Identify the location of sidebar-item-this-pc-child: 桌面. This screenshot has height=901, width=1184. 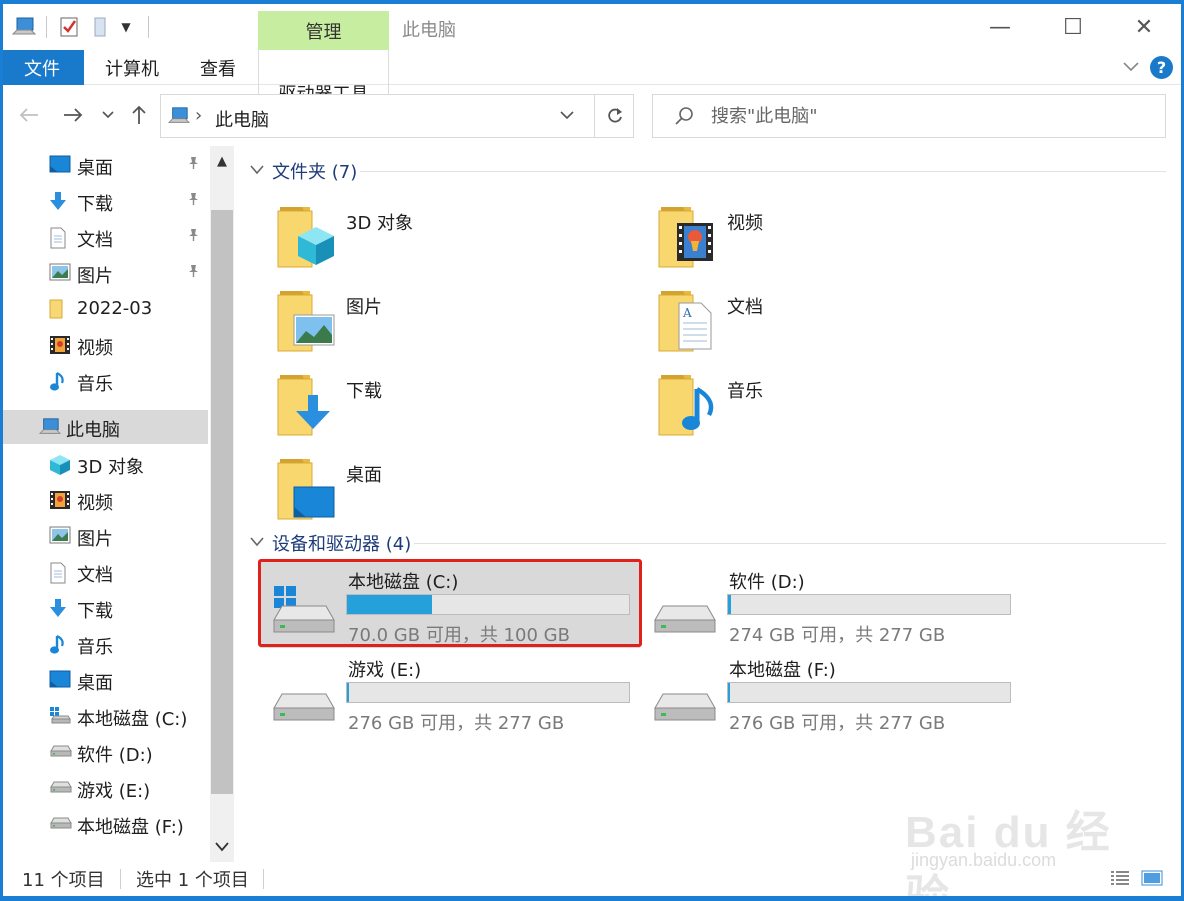
(104, 680).